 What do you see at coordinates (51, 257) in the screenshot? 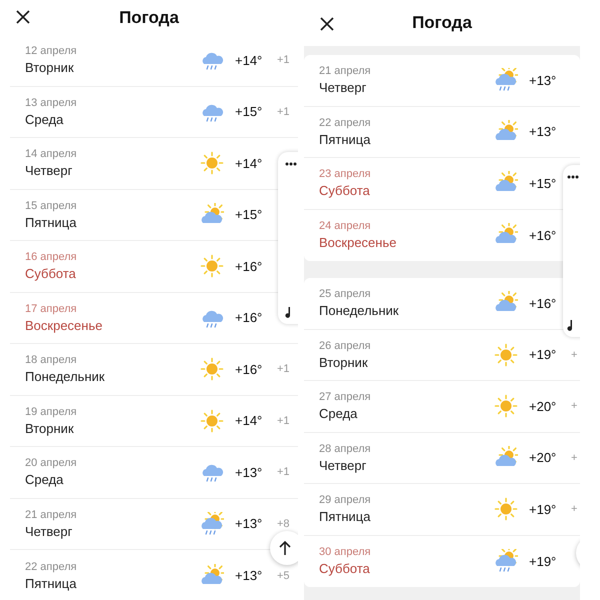
I see `day-date: 16 апреля` at bounding box center [51, 257].